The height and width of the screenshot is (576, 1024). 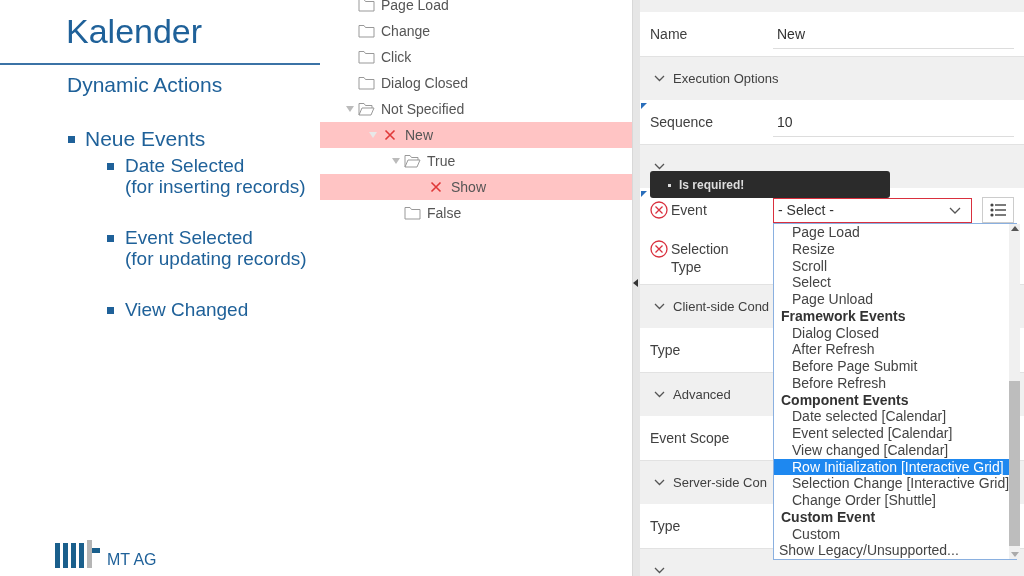 What do you see at coordinates (726, 78) in the screenshot?
I see `section-title: Execution Options` at bounding box center [726, 78].